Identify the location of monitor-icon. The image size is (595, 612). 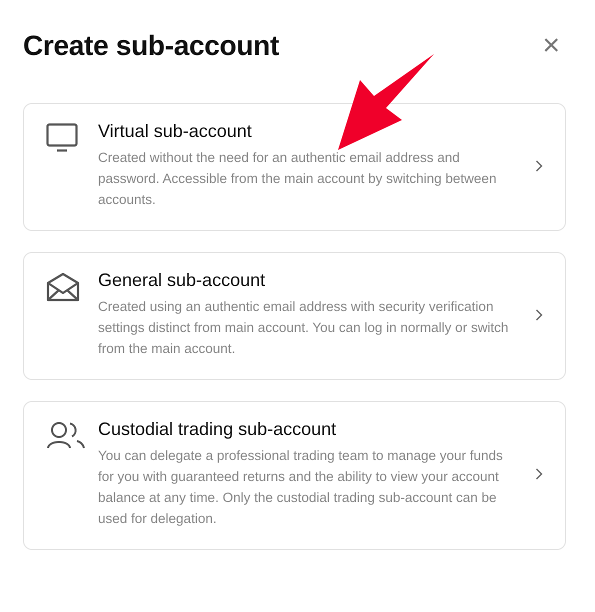
(62, 138).